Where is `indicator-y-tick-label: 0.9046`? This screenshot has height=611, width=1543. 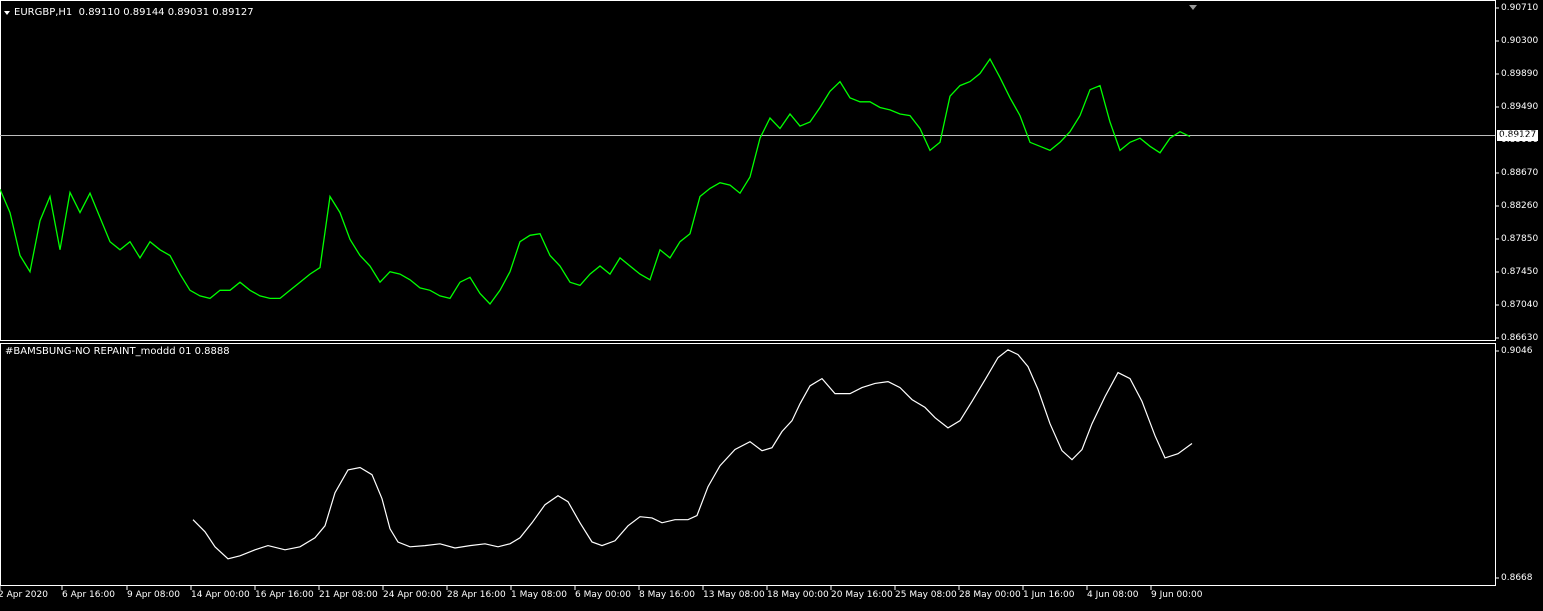
indicator-y-tick-label: 0.9046 is located at coordinates (1517, 351).